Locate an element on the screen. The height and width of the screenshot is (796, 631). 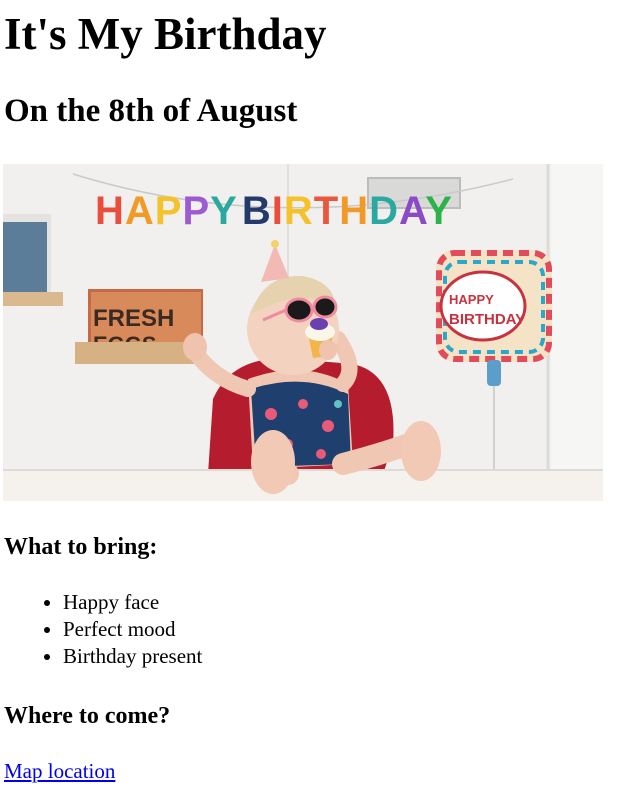
banner-letters: HAPPY BIRTHDAY is located at coordinates (274, 211).